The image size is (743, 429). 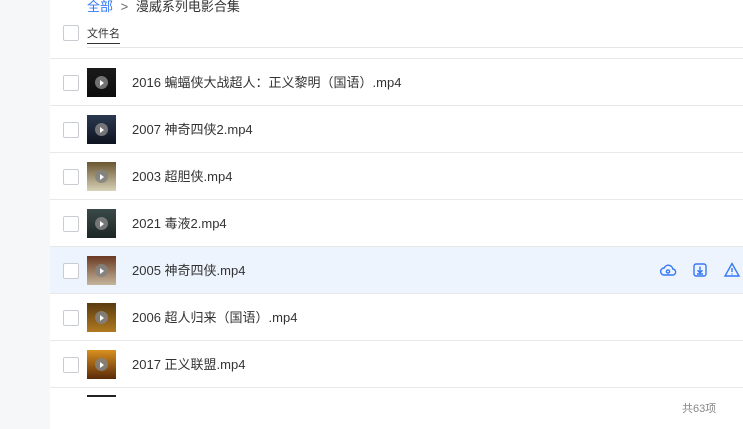 What do you see at coordinates (214, 317) in the screenshot?
I see `file-name: 2006 超人归来（国语）.mp4` at bounding box center [214, 317].